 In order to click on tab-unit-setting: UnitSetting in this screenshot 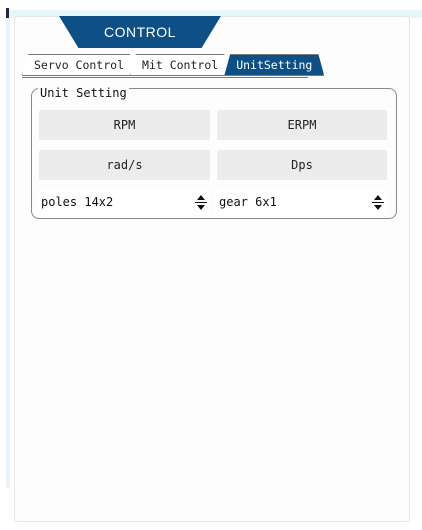, I will do `click(274, 65)`.